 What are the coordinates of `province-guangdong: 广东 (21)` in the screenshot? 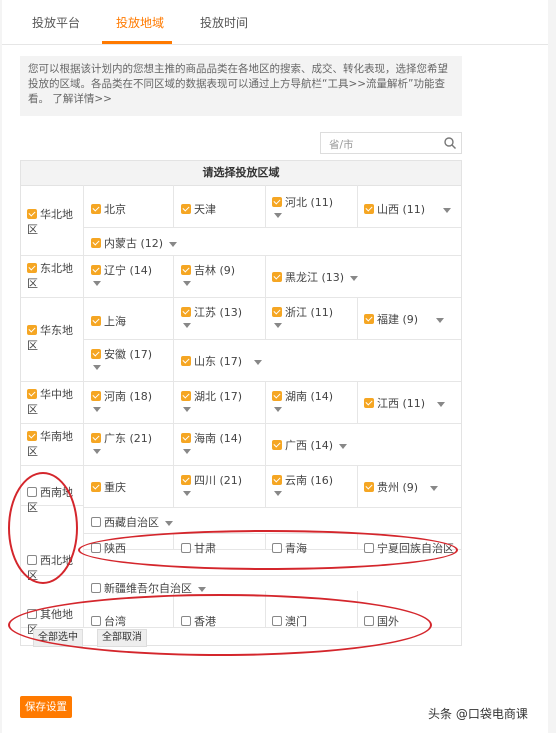 It's located at (121, 438).